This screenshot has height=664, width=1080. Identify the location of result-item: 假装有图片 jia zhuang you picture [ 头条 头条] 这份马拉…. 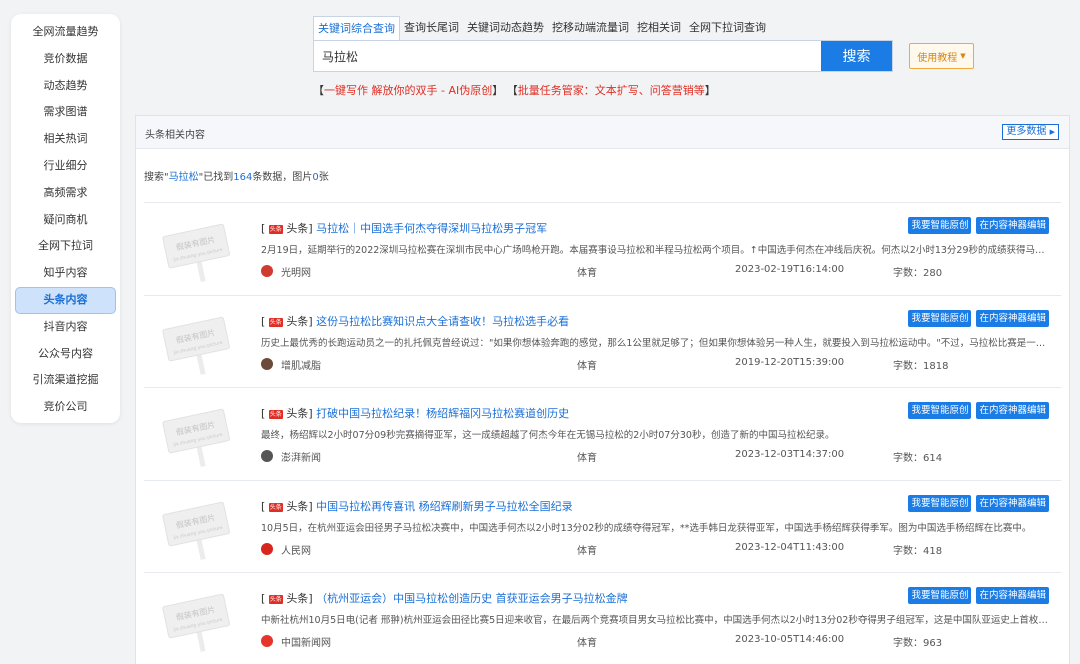
(602, 341).